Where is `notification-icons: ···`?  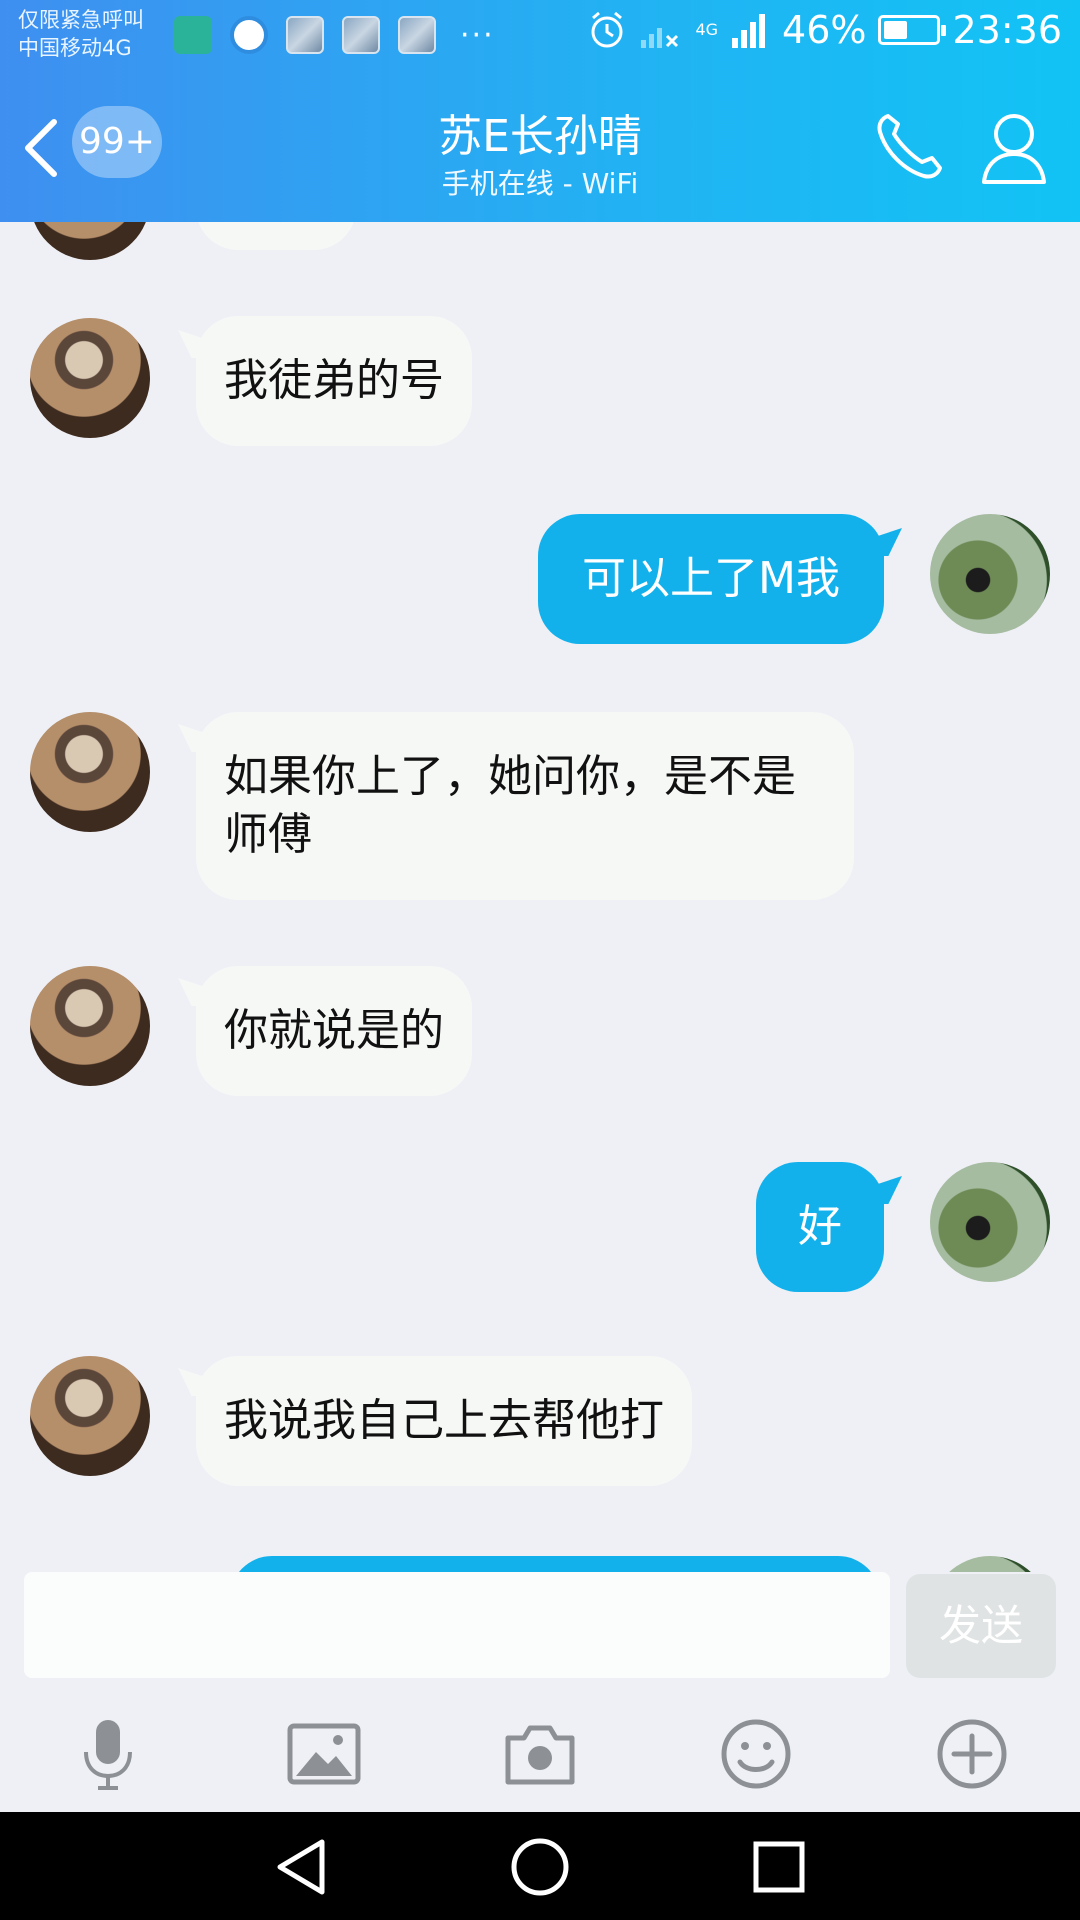 notification-icons: ··· is located at coordinates (334, 35).